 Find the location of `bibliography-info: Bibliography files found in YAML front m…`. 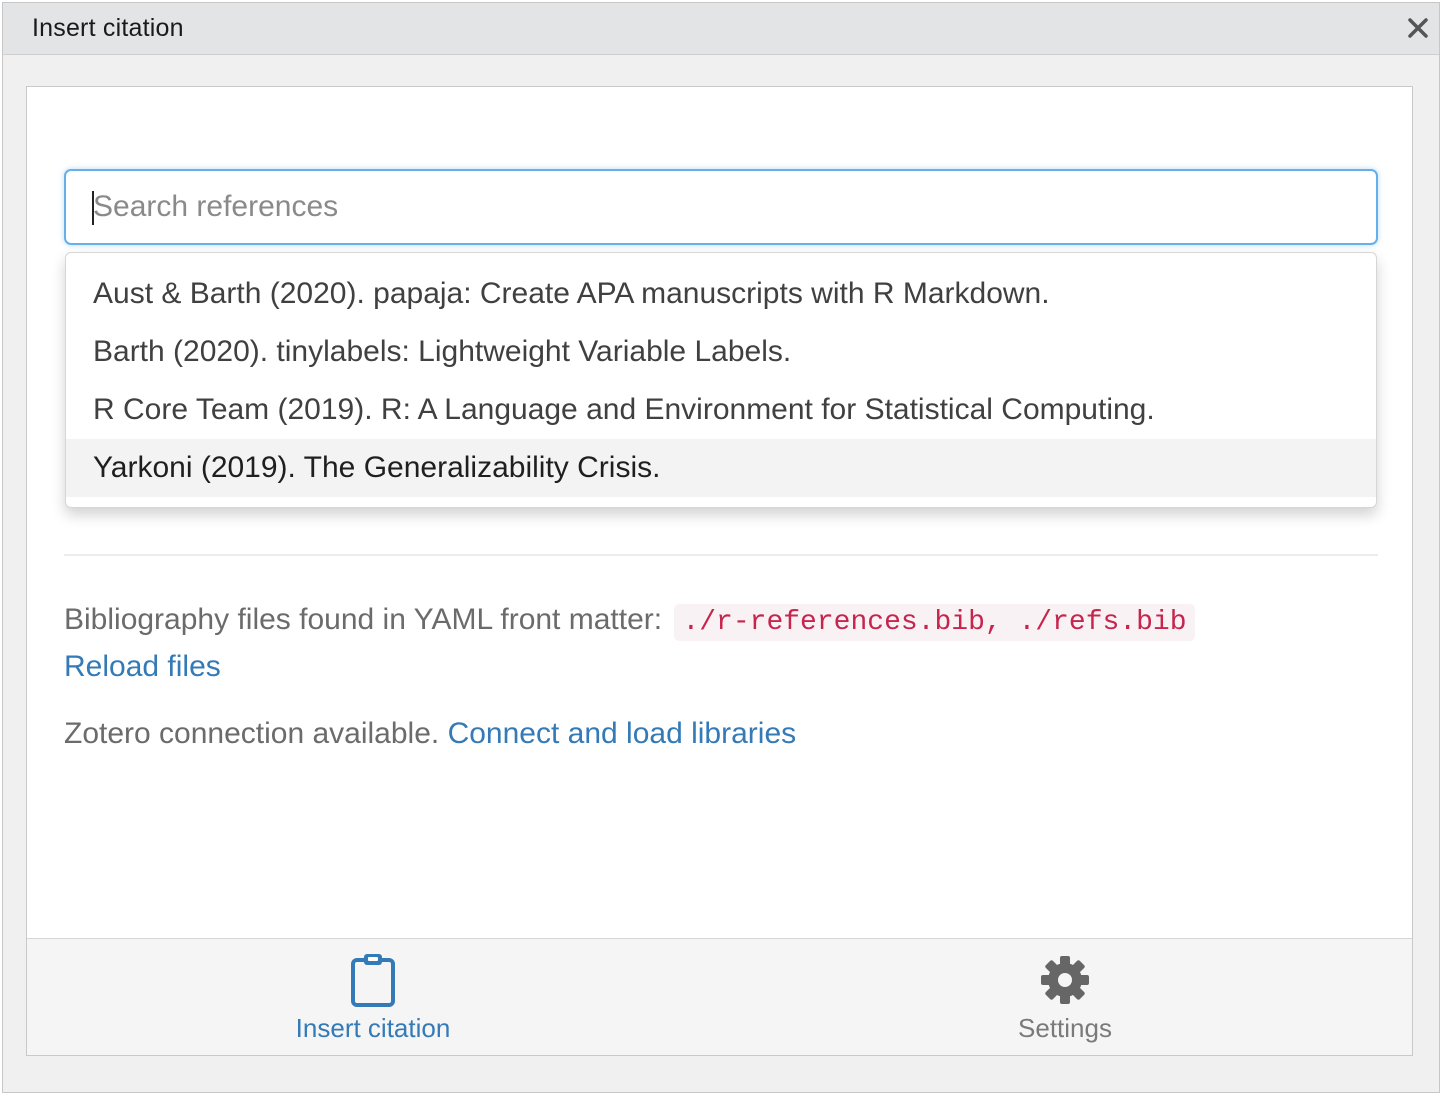

bibliography-info: Bibliography files found in YAML front m… is located at coordinates (629, 622).